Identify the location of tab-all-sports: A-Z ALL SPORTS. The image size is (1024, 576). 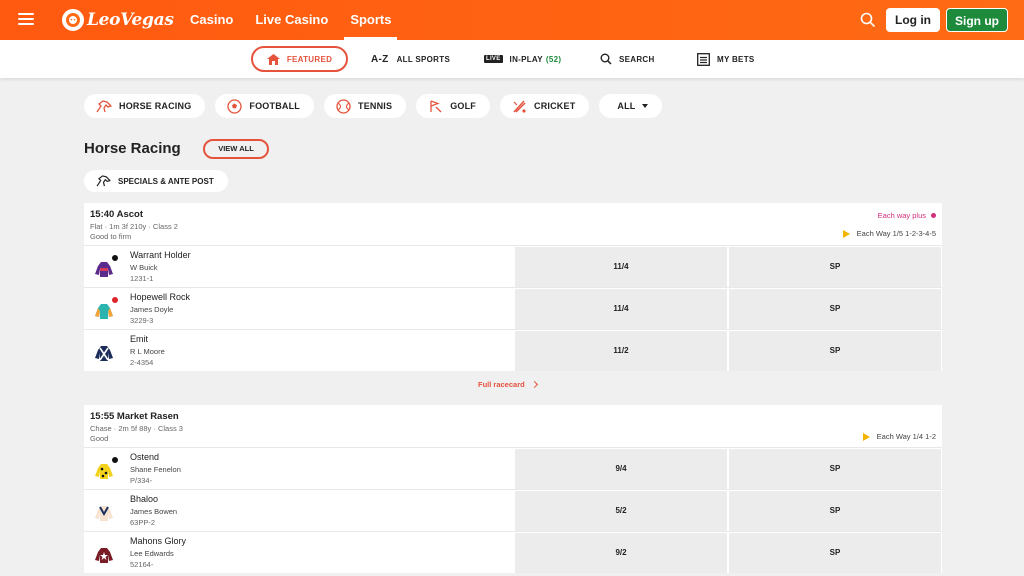
(410, 59).